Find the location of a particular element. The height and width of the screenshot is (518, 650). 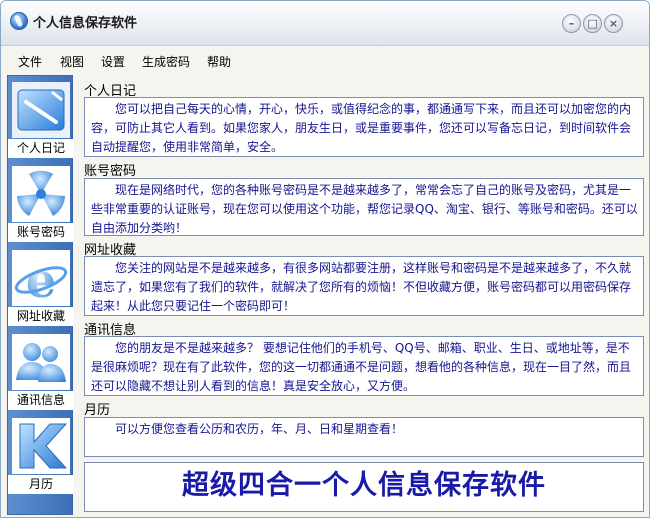

section-title-calendar: 月历 is located at coordinates (97, 410).